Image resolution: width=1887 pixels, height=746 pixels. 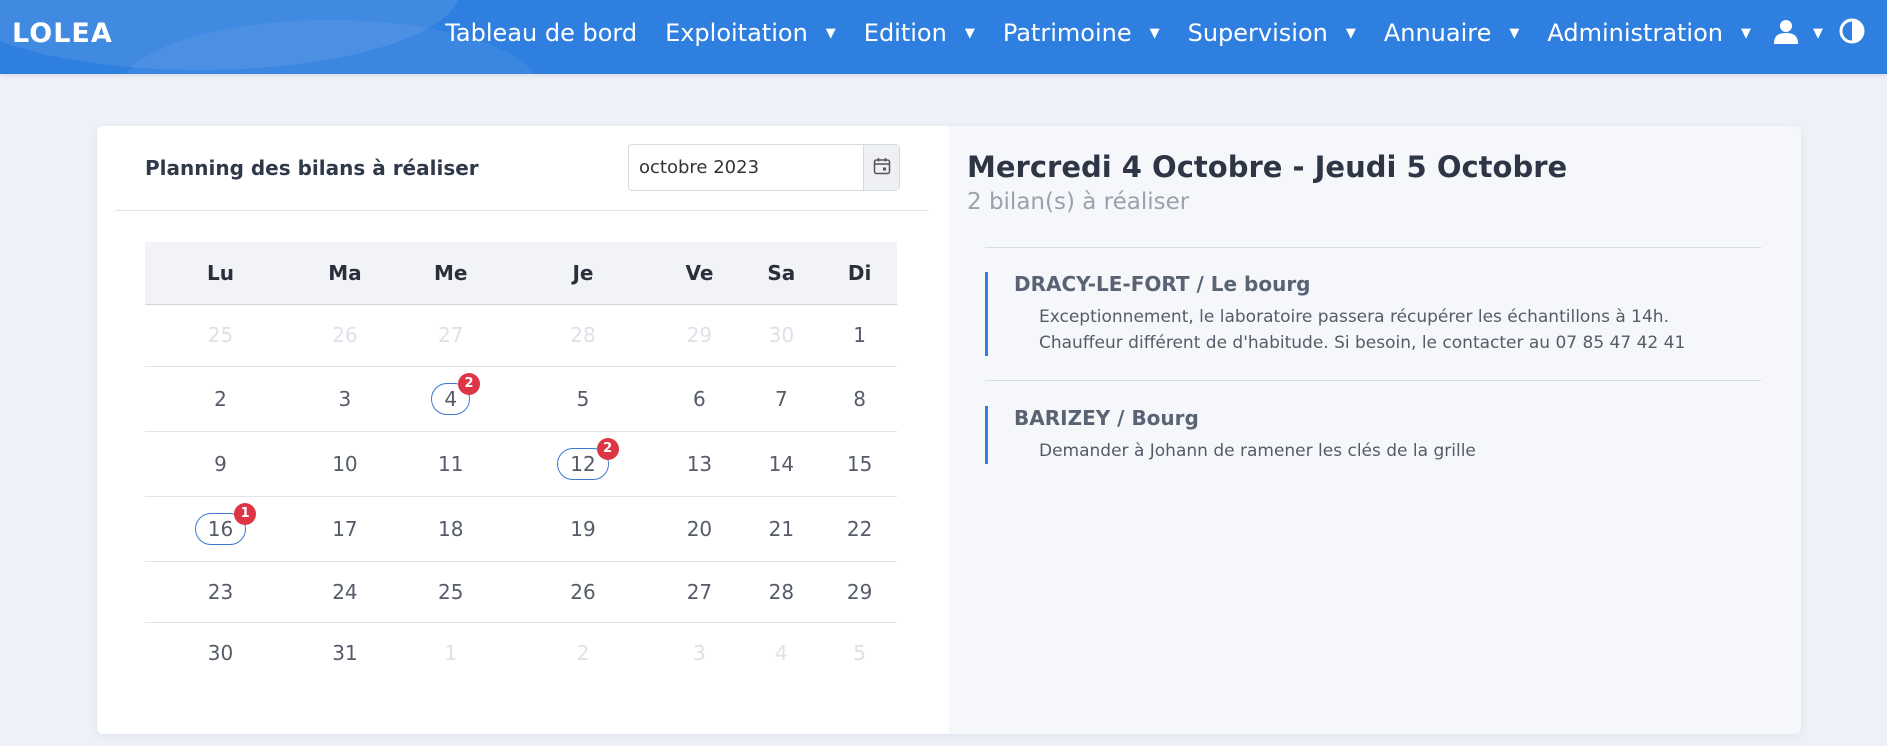 I want to click on calendar-day-cell: 20, so click(x=699, y=529).